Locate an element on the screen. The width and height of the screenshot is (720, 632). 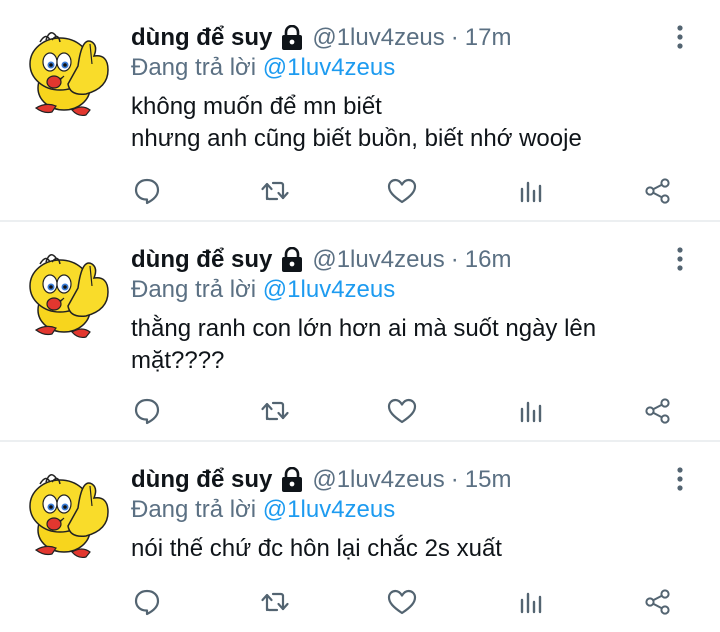
tweet-header: dùng để suy @1luv4zeus · 16m is located at coordinates (321, 260).